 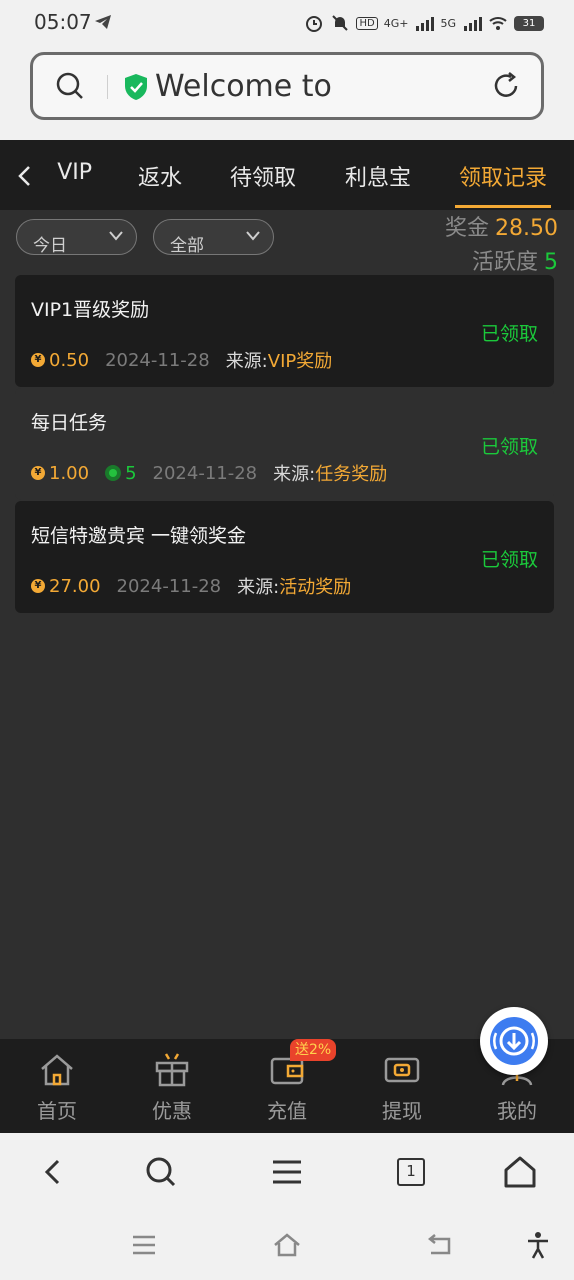 What do you see at coordinates (107, 87) in the screenshot?
I see `address-divider` at bounding box center [107, 87].